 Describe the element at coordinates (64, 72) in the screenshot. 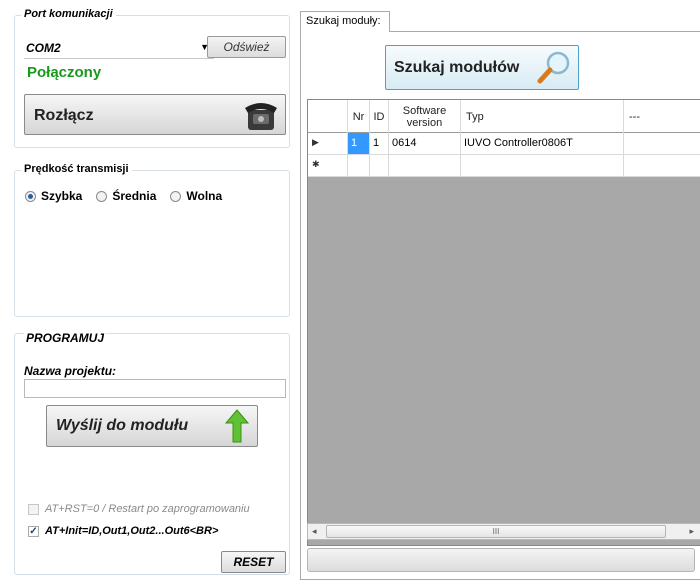

I see `connection-status: Połączony` at that location.